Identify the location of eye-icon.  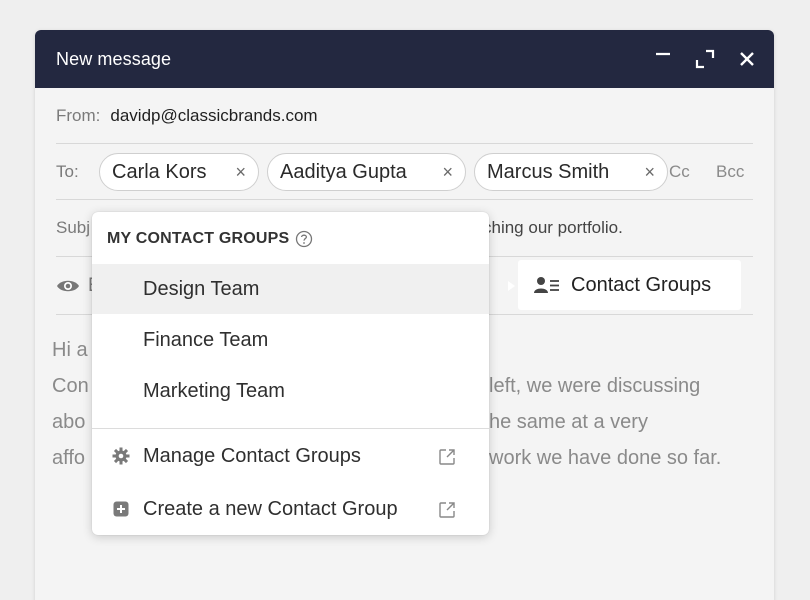
(68, 286).